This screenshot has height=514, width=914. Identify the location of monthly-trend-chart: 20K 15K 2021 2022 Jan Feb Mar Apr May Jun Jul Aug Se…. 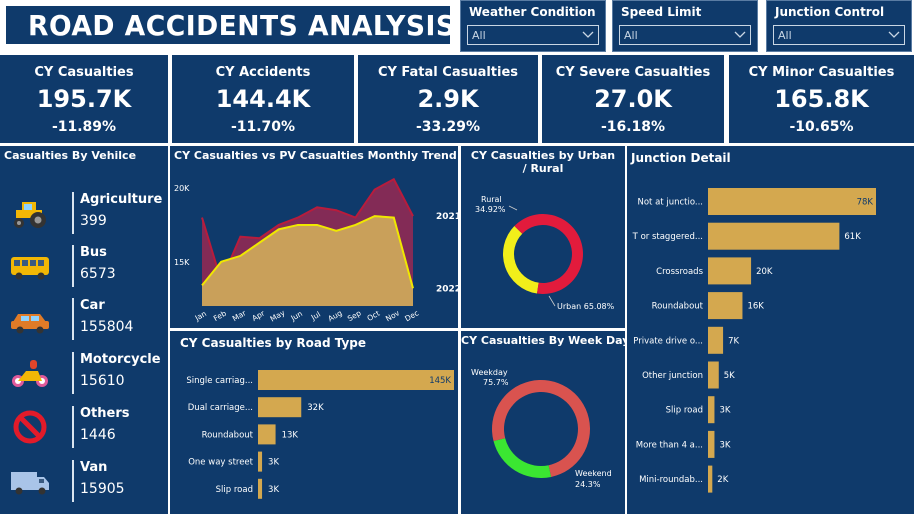
(316, 250).